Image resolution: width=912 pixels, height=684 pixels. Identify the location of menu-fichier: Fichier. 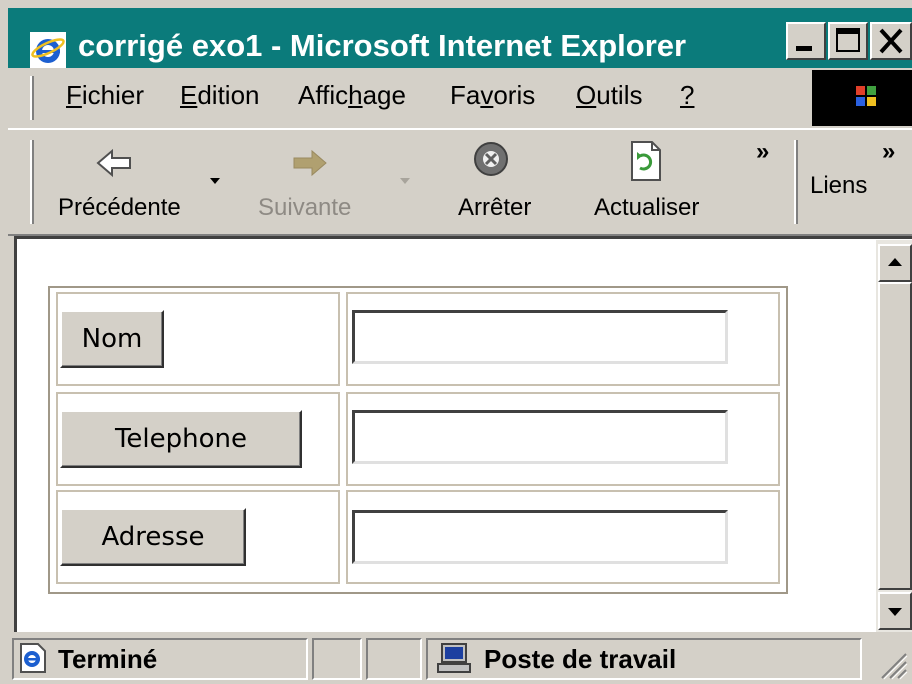
(105, 95).